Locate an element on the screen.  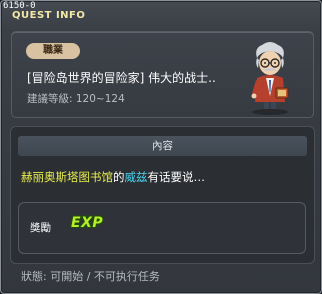
old-scholar-npc-icon is located at coordinates (270, 78).